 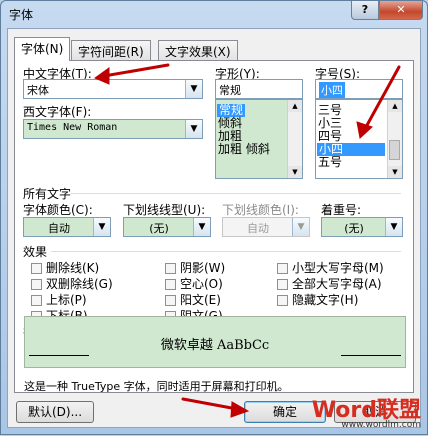 I want to click on close-button: ✕, so click(x=401, y=10).